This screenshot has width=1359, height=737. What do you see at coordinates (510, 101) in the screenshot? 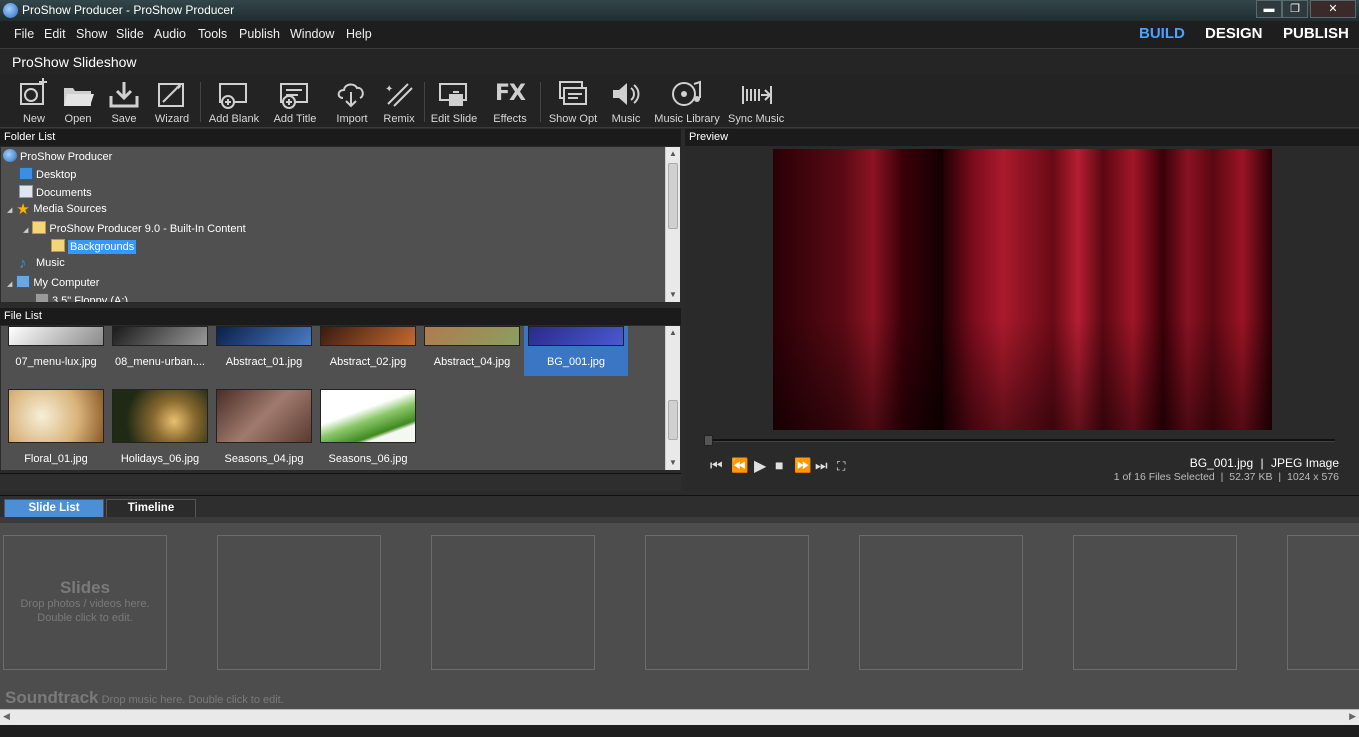
I see `effects-button: FX Effects` at bounding box center [510, 101].